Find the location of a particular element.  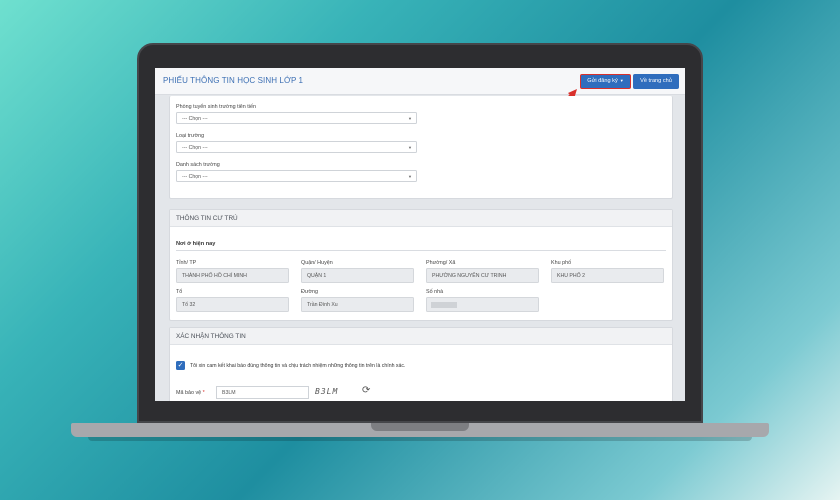

field-label: Đường is located at coordinates (310, 292).